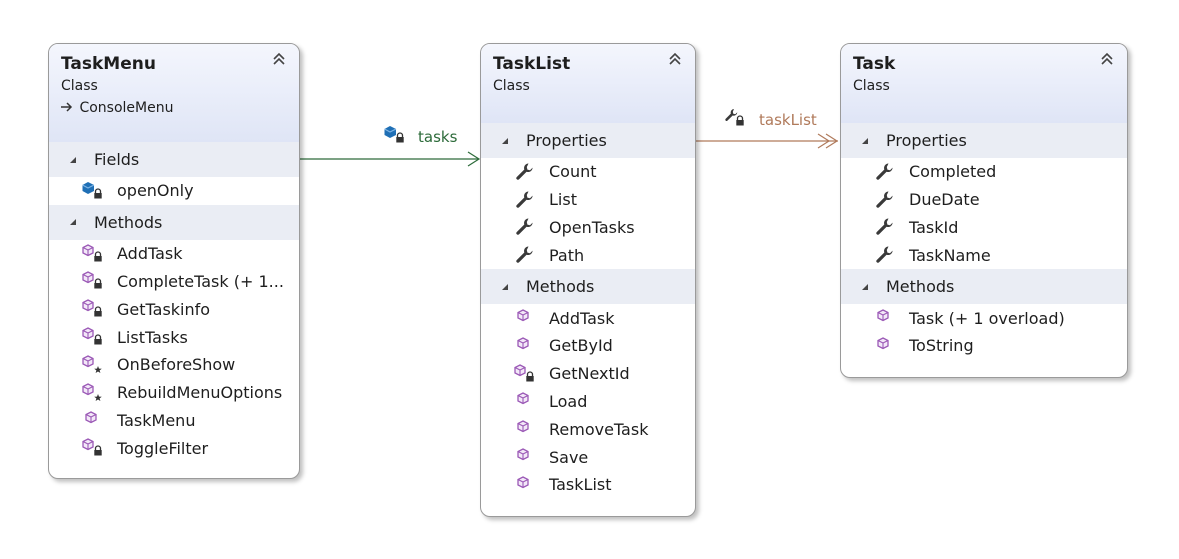  I want to click on class-task-header: Task Class, so click(984, 83).